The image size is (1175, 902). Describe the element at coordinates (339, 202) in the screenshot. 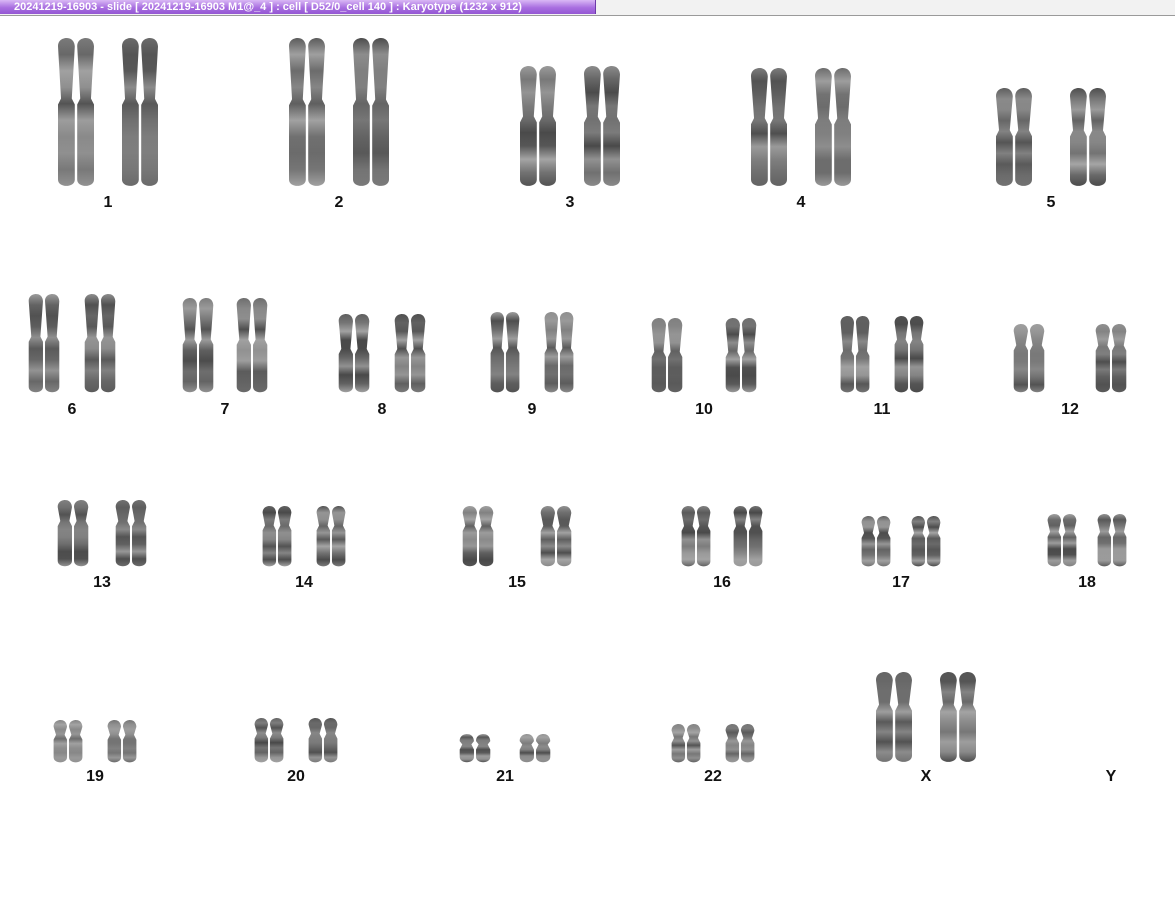

I see `chromosome-label-2: 2` at that location.